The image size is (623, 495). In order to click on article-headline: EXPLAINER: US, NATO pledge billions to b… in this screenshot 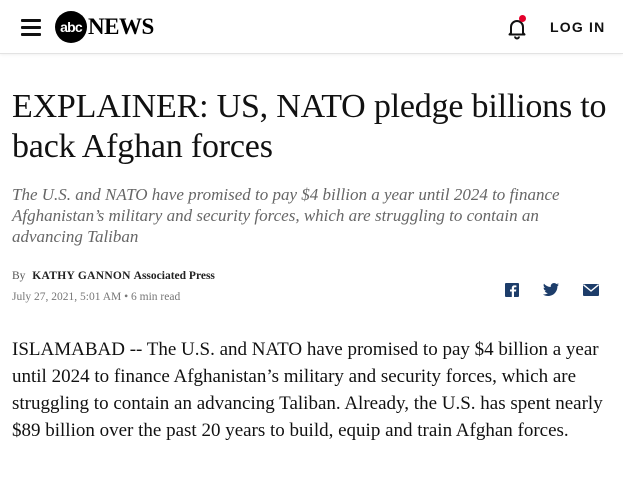, I will do `click(309, 126)`.